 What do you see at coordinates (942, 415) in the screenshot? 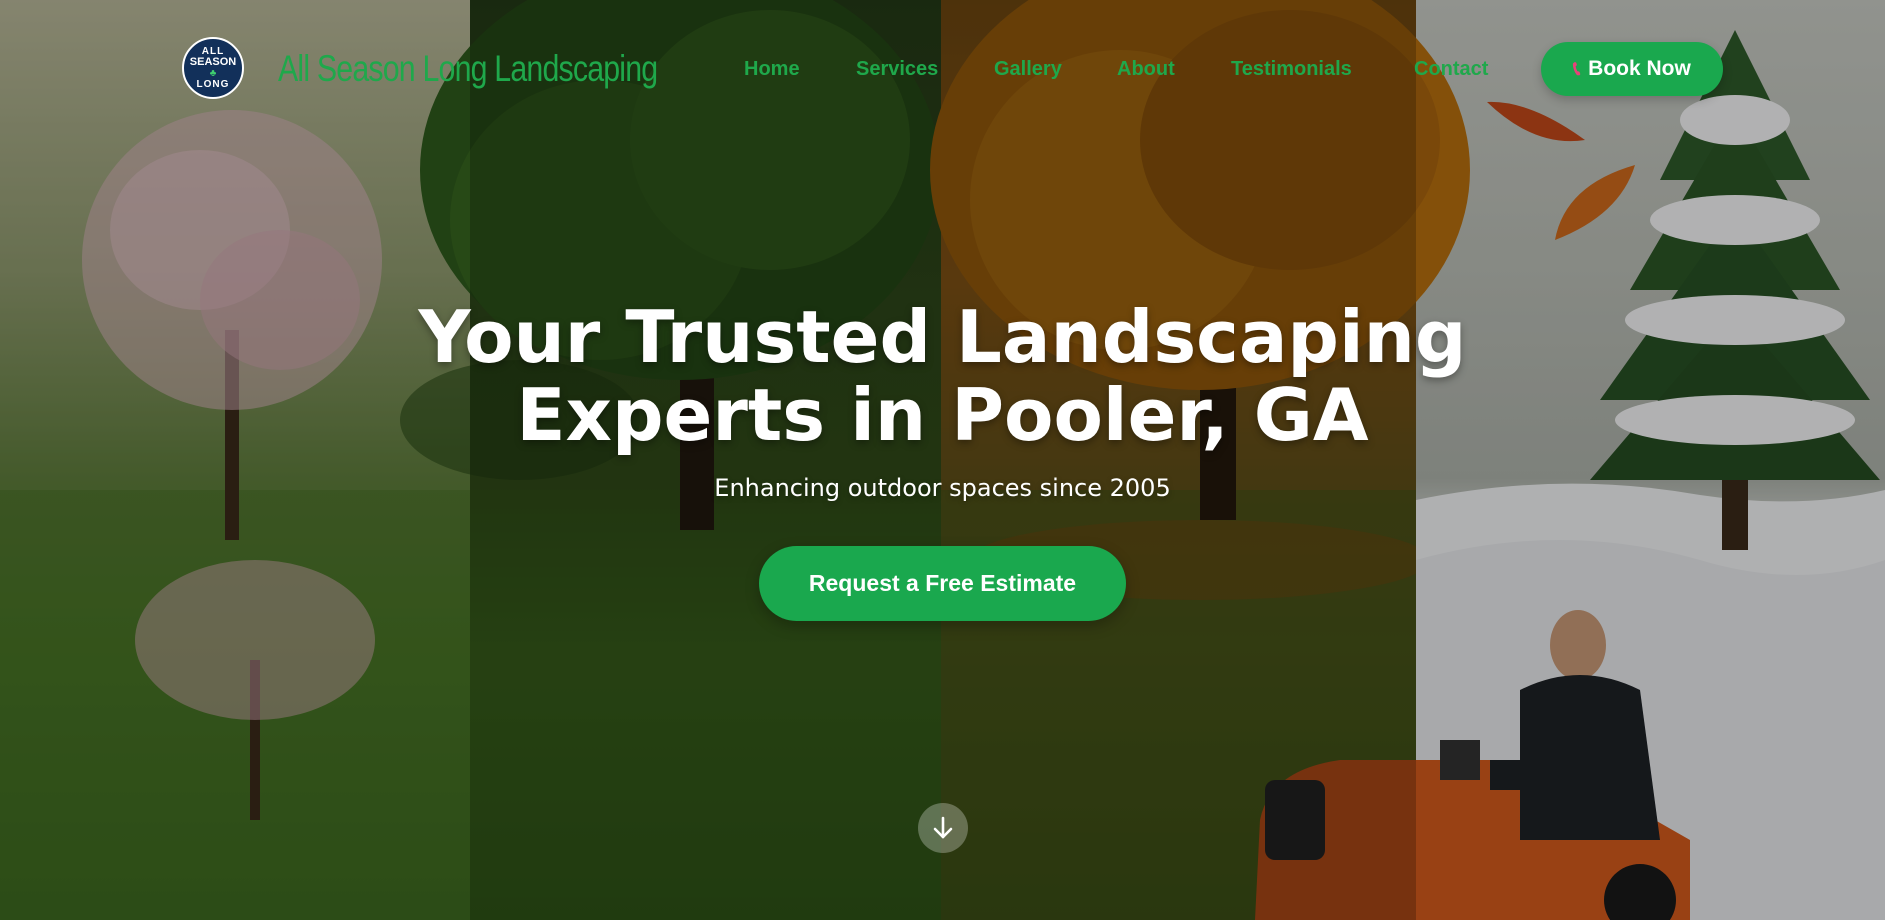
I see `hero-title-line-2: Experts in Pooler, GA` at bounding box center [942, 415].